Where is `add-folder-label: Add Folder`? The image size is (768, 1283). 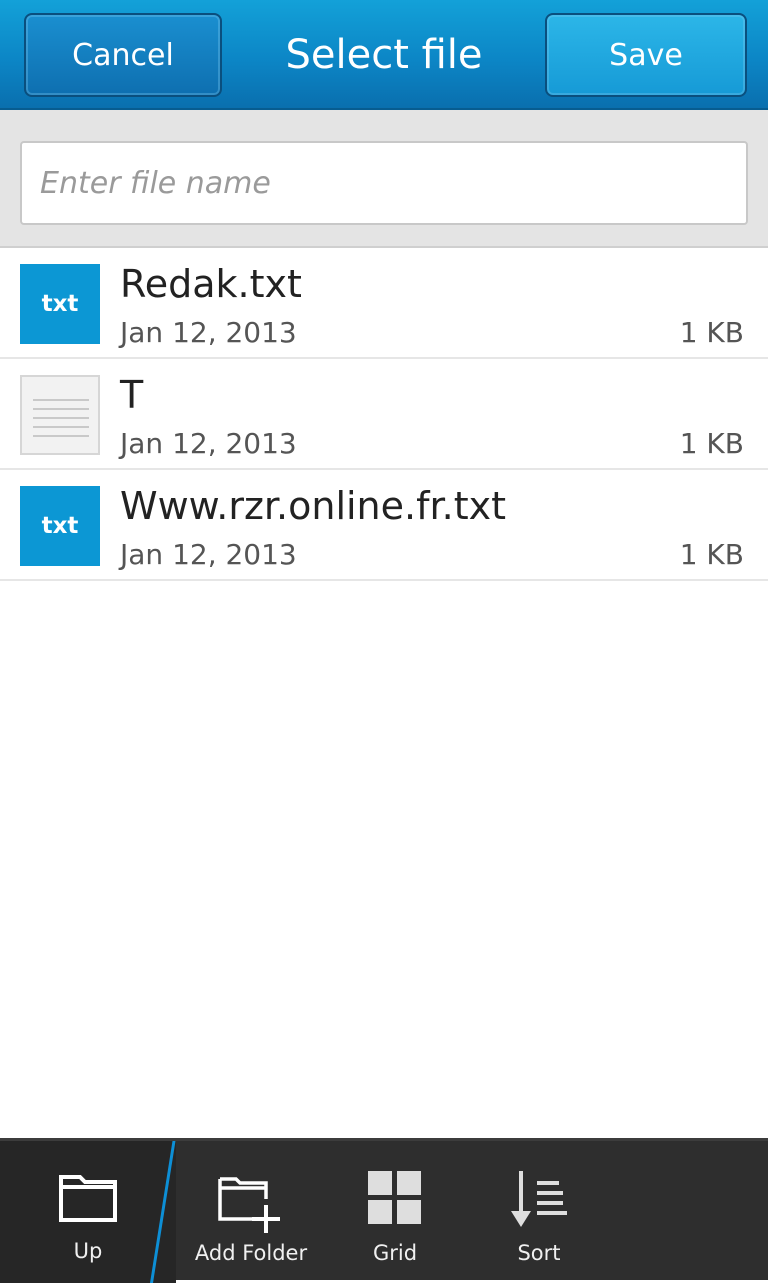
add-folder-label: Add Folder is located at coordinates (251, 1253).